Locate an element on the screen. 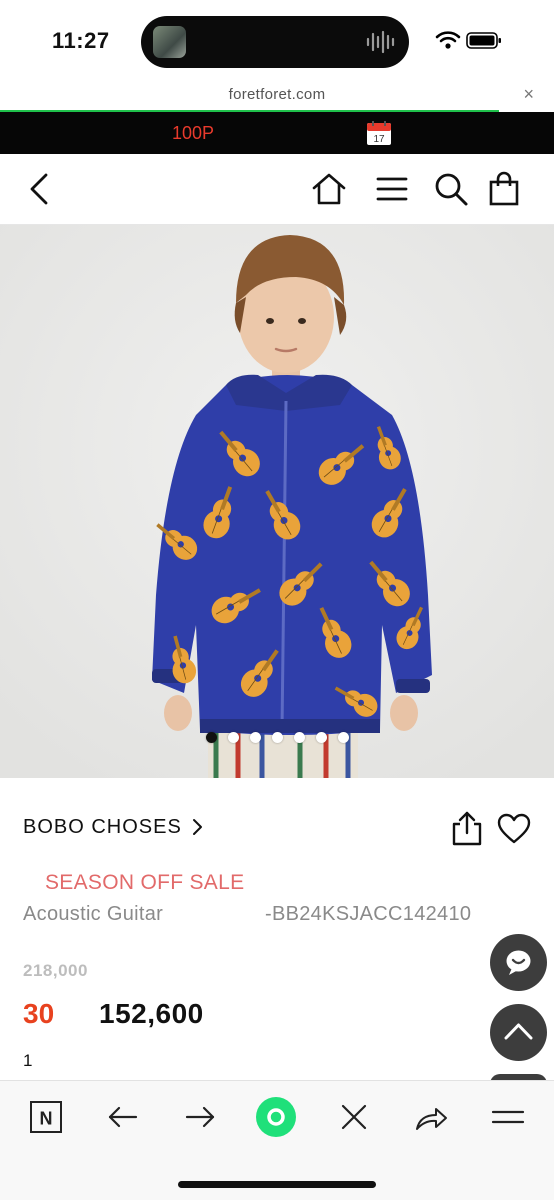 The image size is (554, 1200). scroll-top-icon is located at coordinates (518, 1031).